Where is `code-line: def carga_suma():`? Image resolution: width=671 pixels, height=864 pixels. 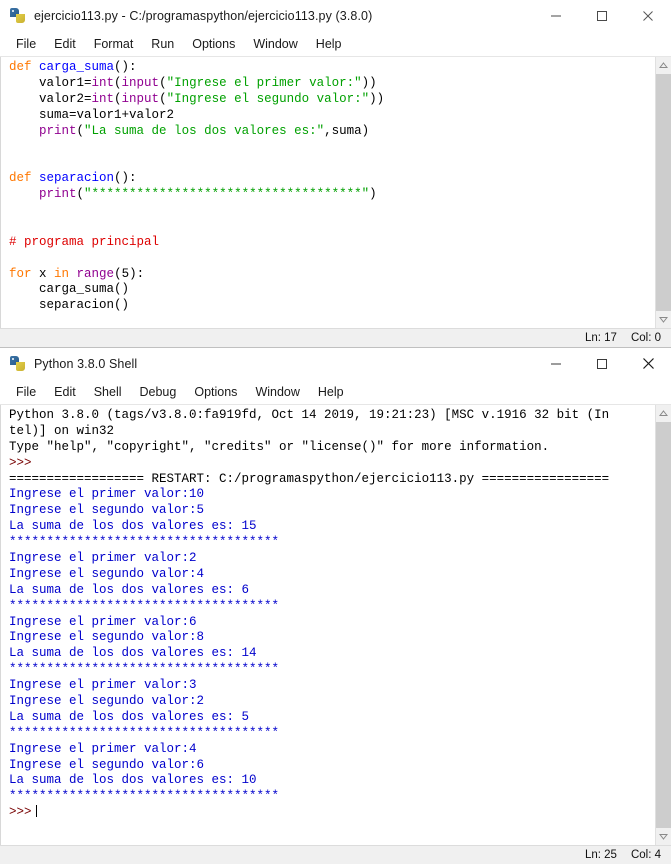 code-line: def carga_suma(): is located at coordinates (73, 67).